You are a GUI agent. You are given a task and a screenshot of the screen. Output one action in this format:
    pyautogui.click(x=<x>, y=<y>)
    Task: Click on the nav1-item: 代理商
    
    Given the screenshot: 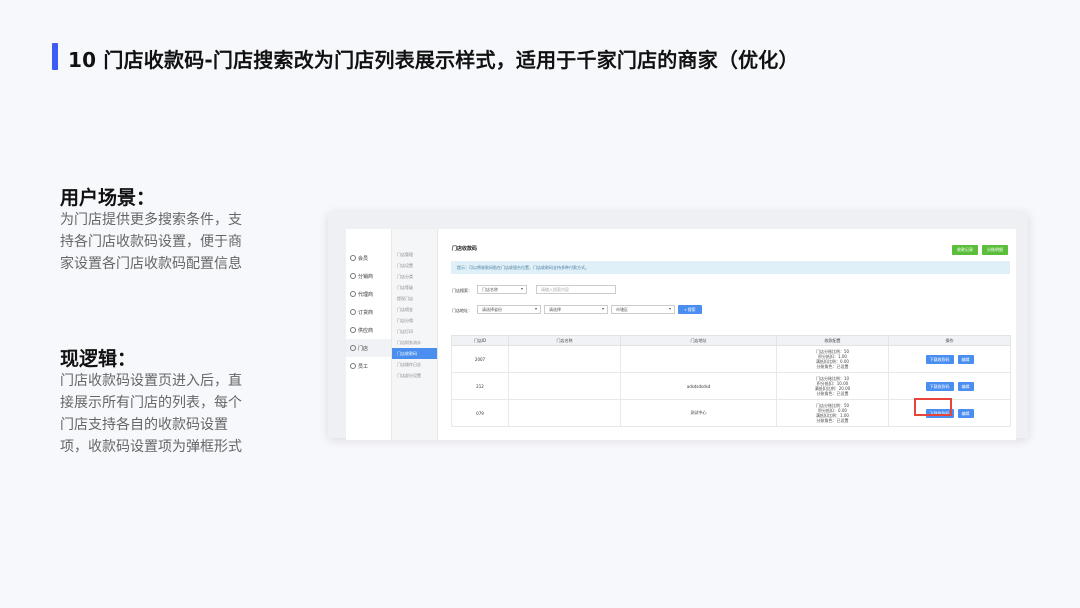 What is the action you would take?
    pyautogui.click(x=368, y=294)
    